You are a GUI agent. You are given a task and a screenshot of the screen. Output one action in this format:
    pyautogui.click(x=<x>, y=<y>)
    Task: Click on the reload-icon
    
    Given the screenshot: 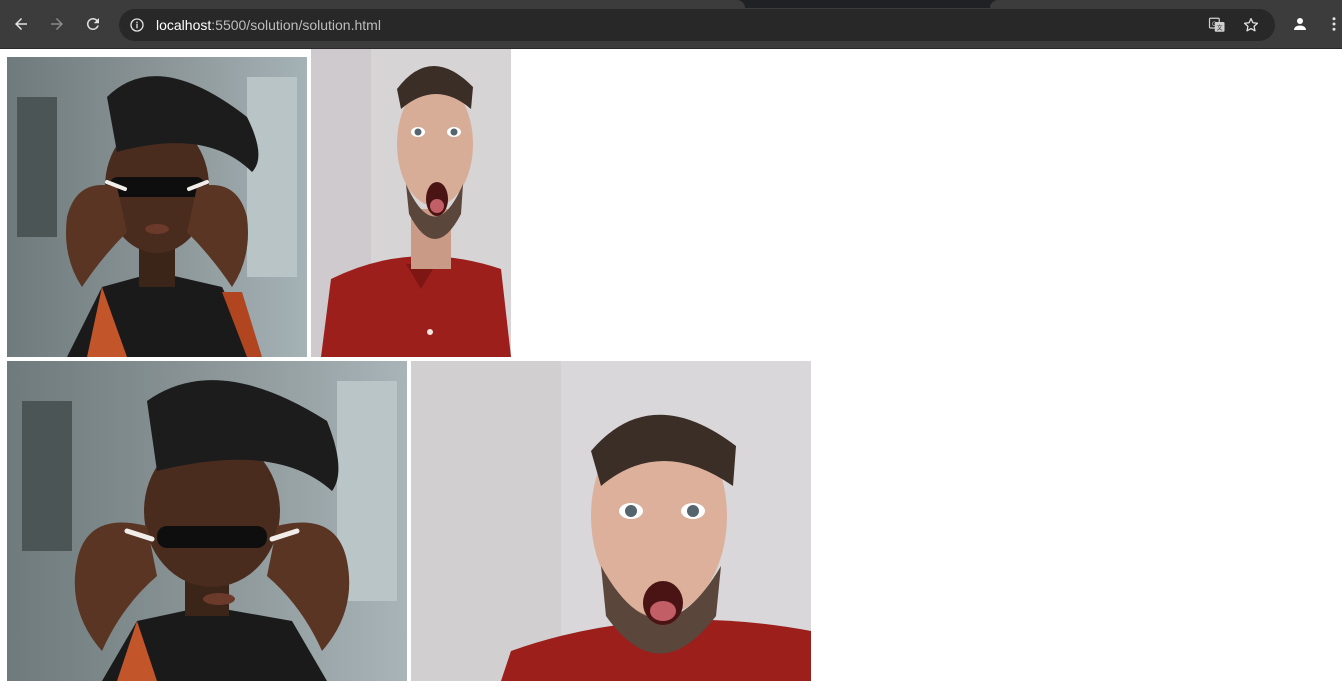 What is the action you would take?
    pyautogui.click(x=92, y=23)
    